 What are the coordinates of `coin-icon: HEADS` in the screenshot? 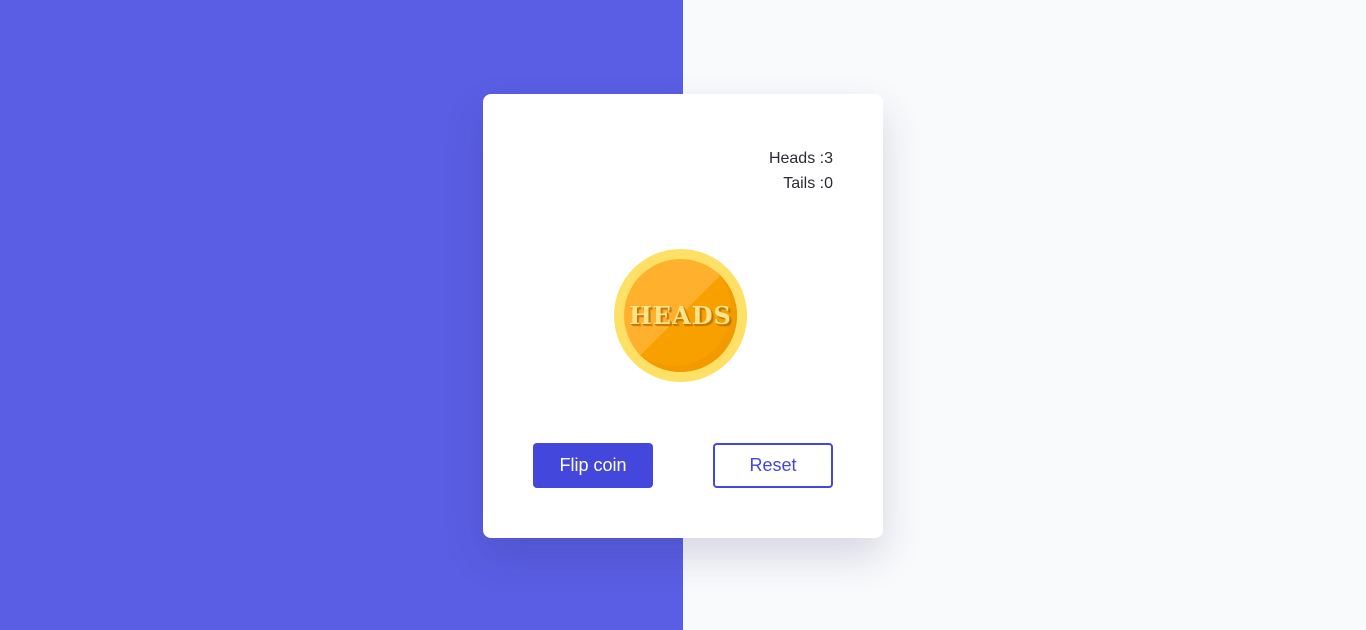 It's located at (680, 315).